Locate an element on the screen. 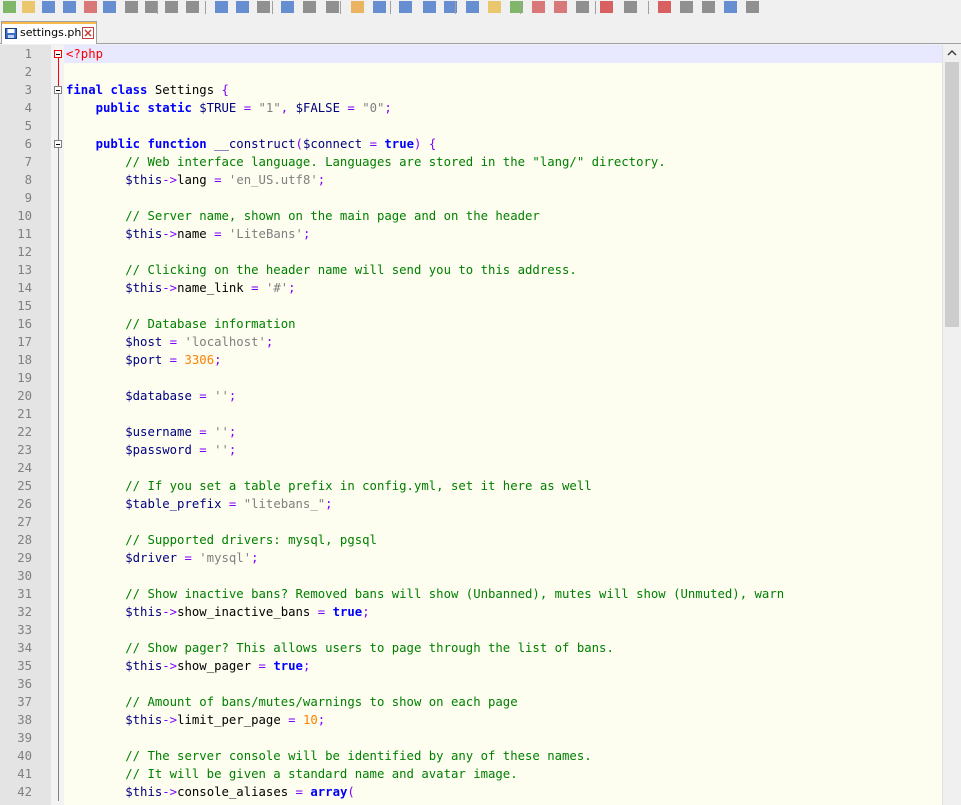  code-line: 38 $this->limit_per_page = 10; is located at coordinates (471, 720).